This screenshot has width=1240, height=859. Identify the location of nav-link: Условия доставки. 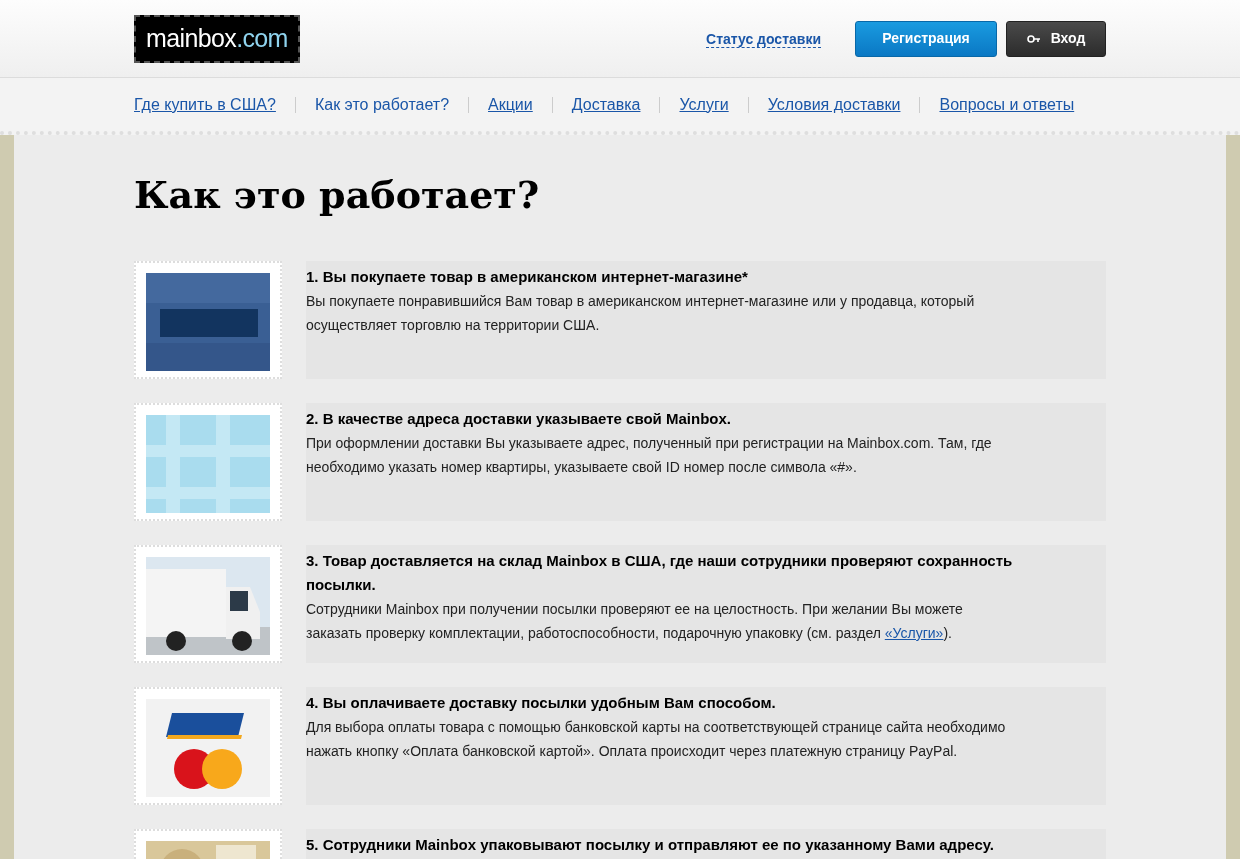
(834, 104).